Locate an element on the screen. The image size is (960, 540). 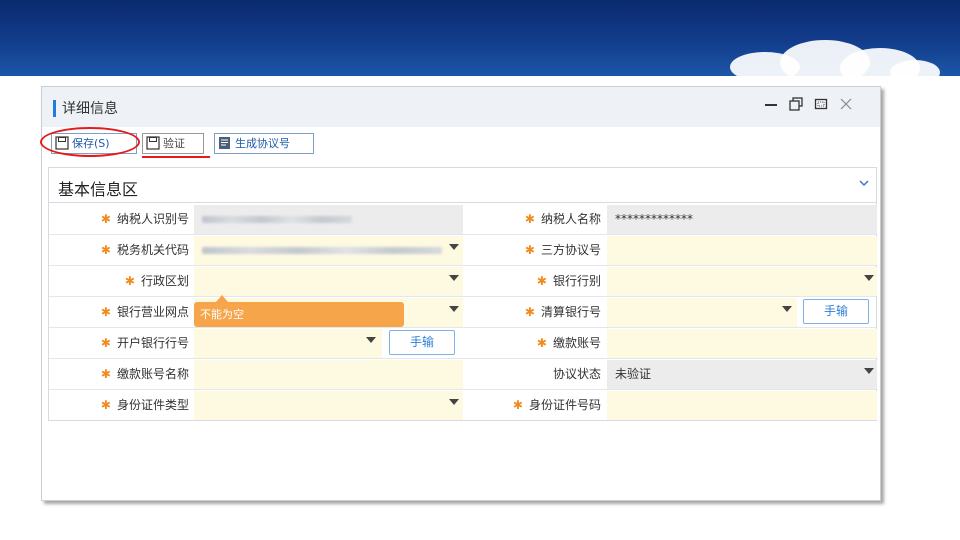
account-name-label: ✱ 缴款账号名称 is located at coordinates (119, 374).